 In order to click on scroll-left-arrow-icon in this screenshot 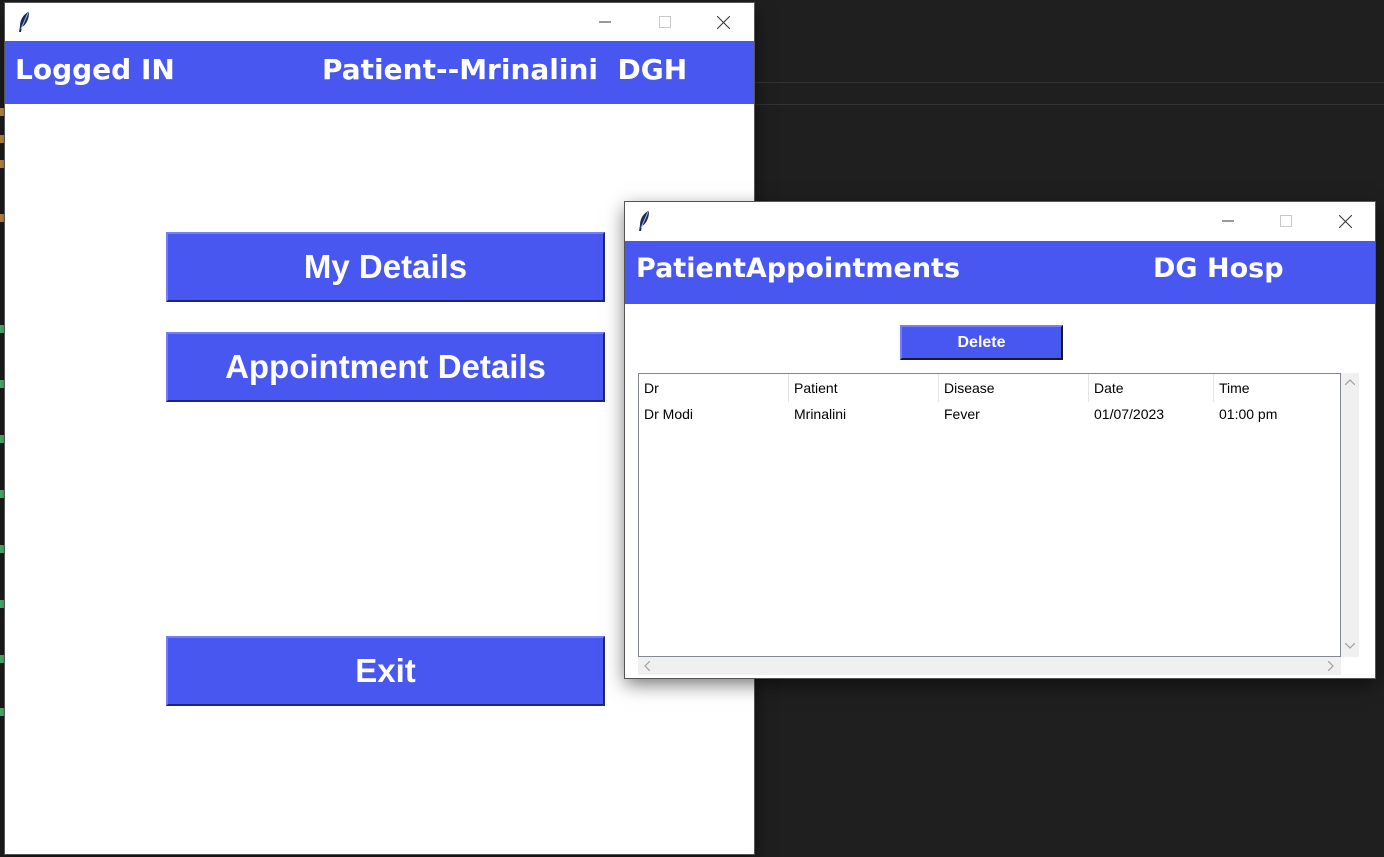, I will do `click(647, 666)`.